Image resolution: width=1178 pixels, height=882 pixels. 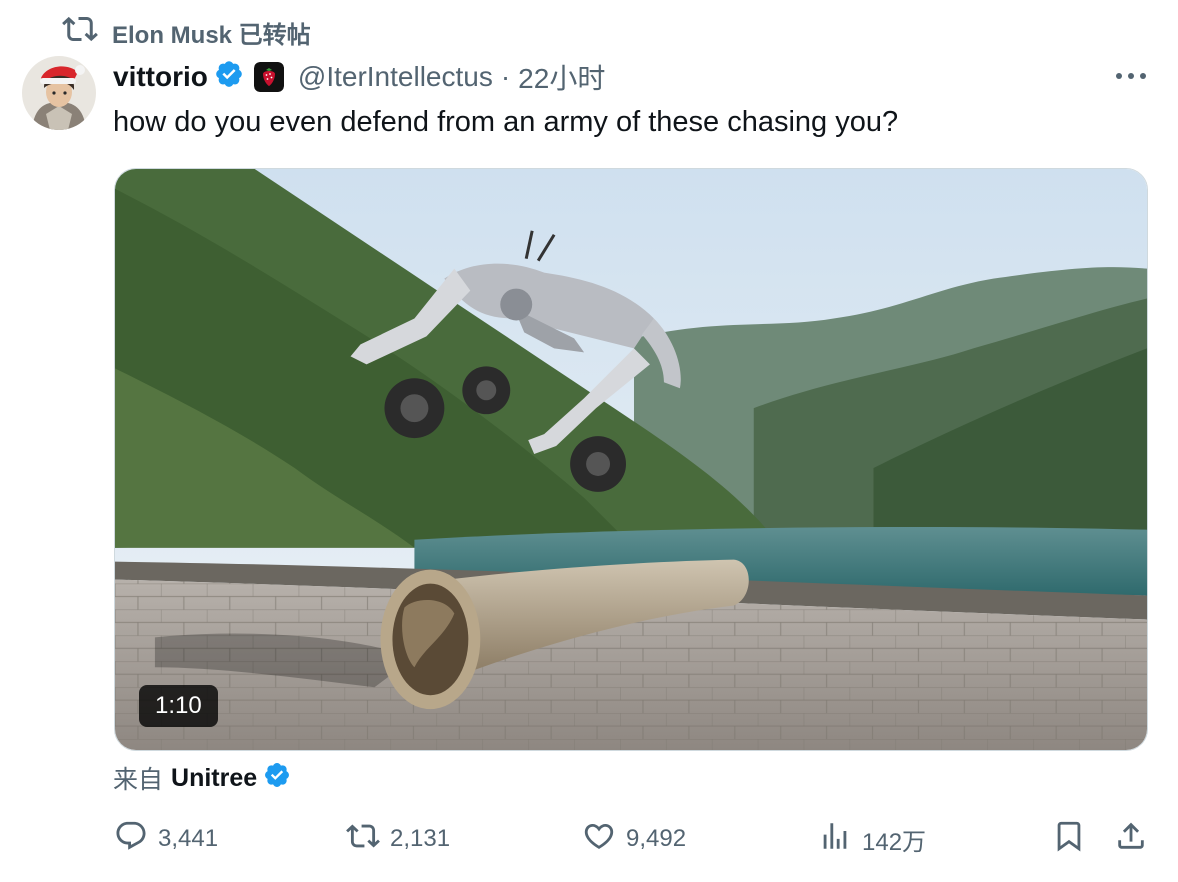 I want to click on view-count: 142万, so click(x=894, y=842).